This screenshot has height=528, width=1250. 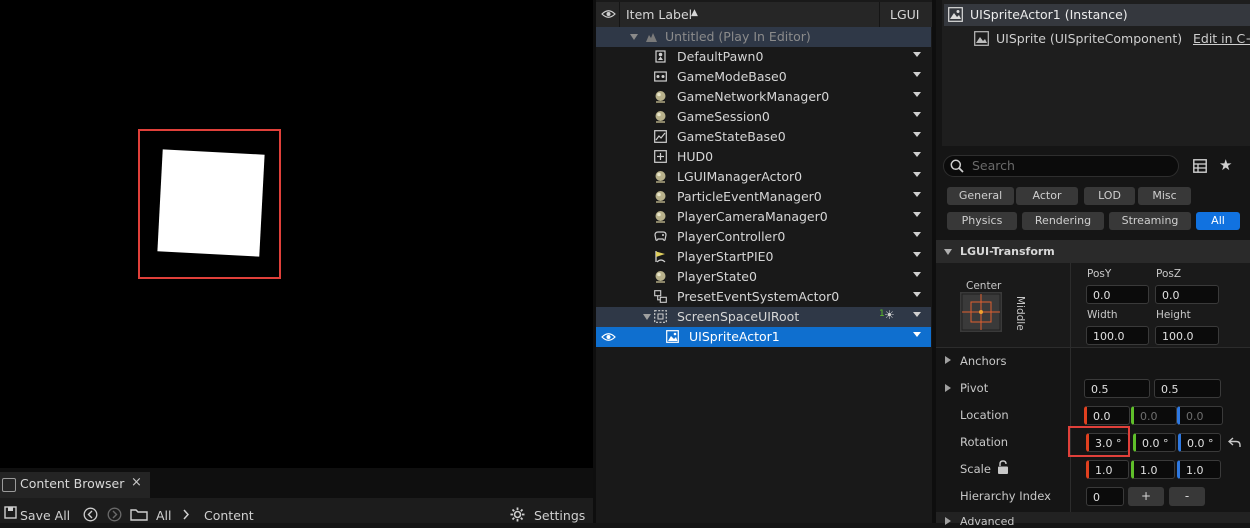 What do you see at coordinates (974, 388) in the screenshot?
I see `pivot-label: Pivot` at bounding box center [974, 388].